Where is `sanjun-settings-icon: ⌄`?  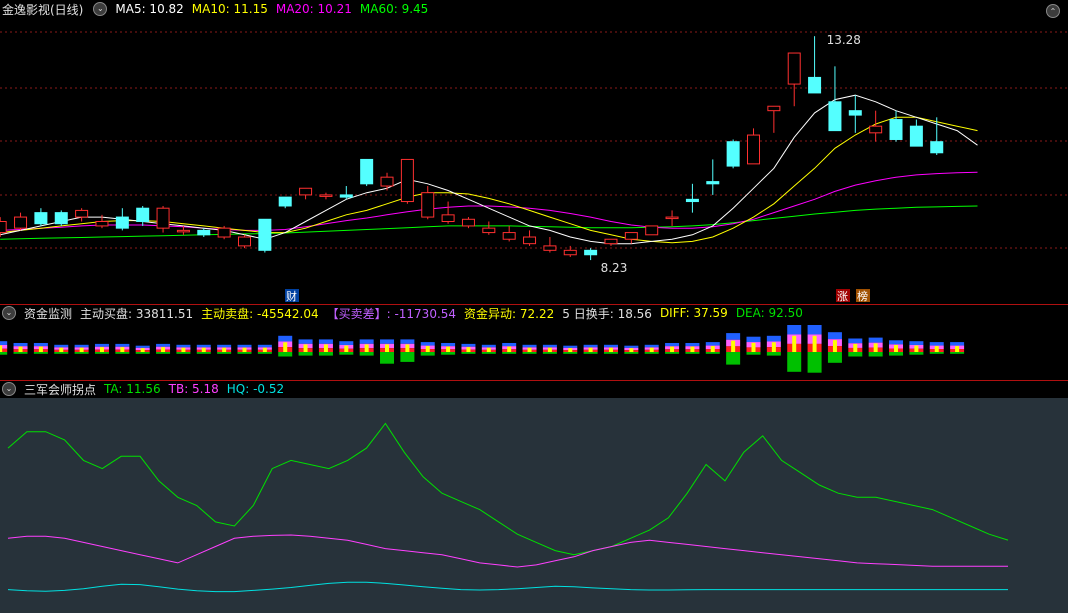 sanjun-settings-icon: ⌄ is located at coordinates (9, 389).